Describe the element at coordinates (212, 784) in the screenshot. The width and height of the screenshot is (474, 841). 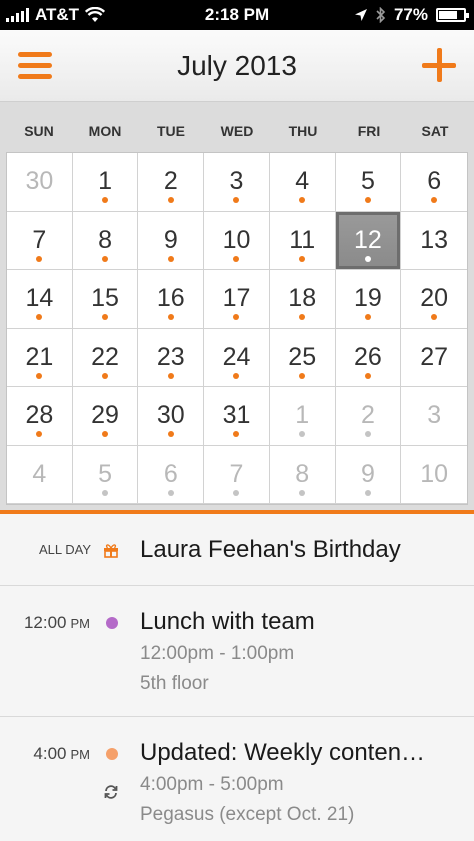
I see `event-time-range: 4:00pm - 5:00pm` at that location.